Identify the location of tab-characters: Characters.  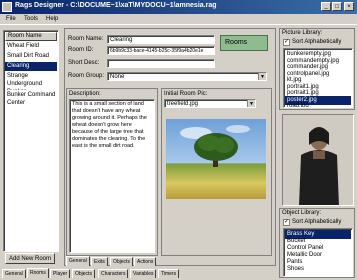
(113, 273).